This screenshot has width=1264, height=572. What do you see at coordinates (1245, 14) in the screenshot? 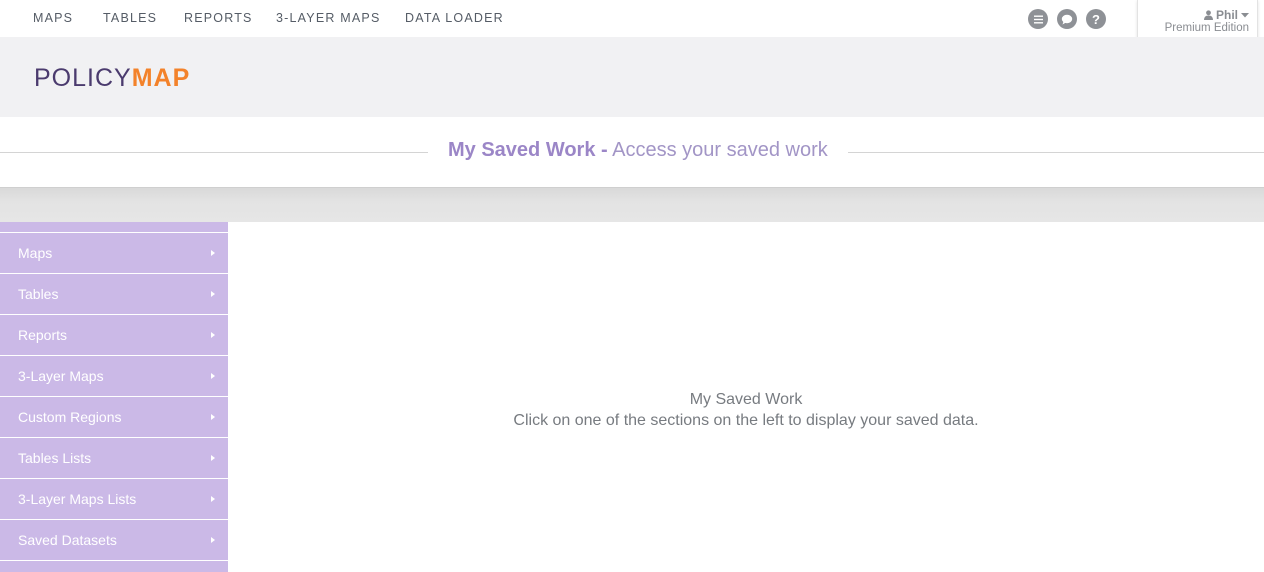
I see `chevron-down-icon` at bounding box center [1245, 14].